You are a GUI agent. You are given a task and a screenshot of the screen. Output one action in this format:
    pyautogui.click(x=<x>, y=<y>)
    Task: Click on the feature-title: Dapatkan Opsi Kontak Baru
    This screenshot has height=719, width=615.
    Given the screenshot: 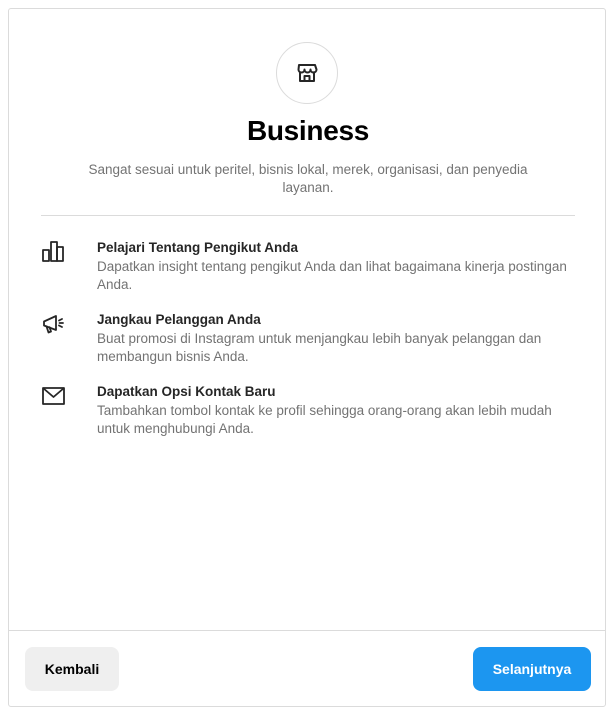 What is the action you would take?
    pyautogui.click(x=186, y=391)
    